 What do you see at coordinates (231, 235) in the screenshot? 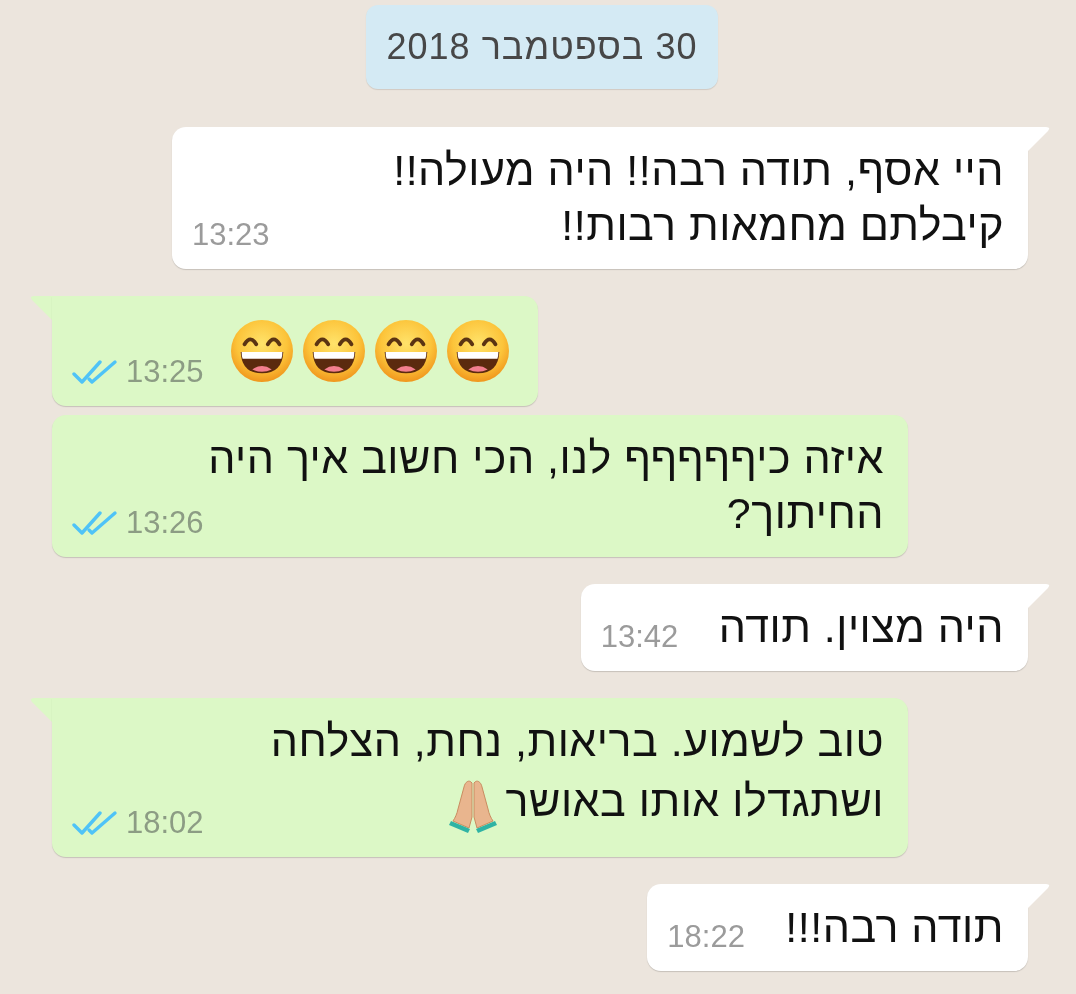
I see `message-time: 13:23` at bounding box center [231, 235].